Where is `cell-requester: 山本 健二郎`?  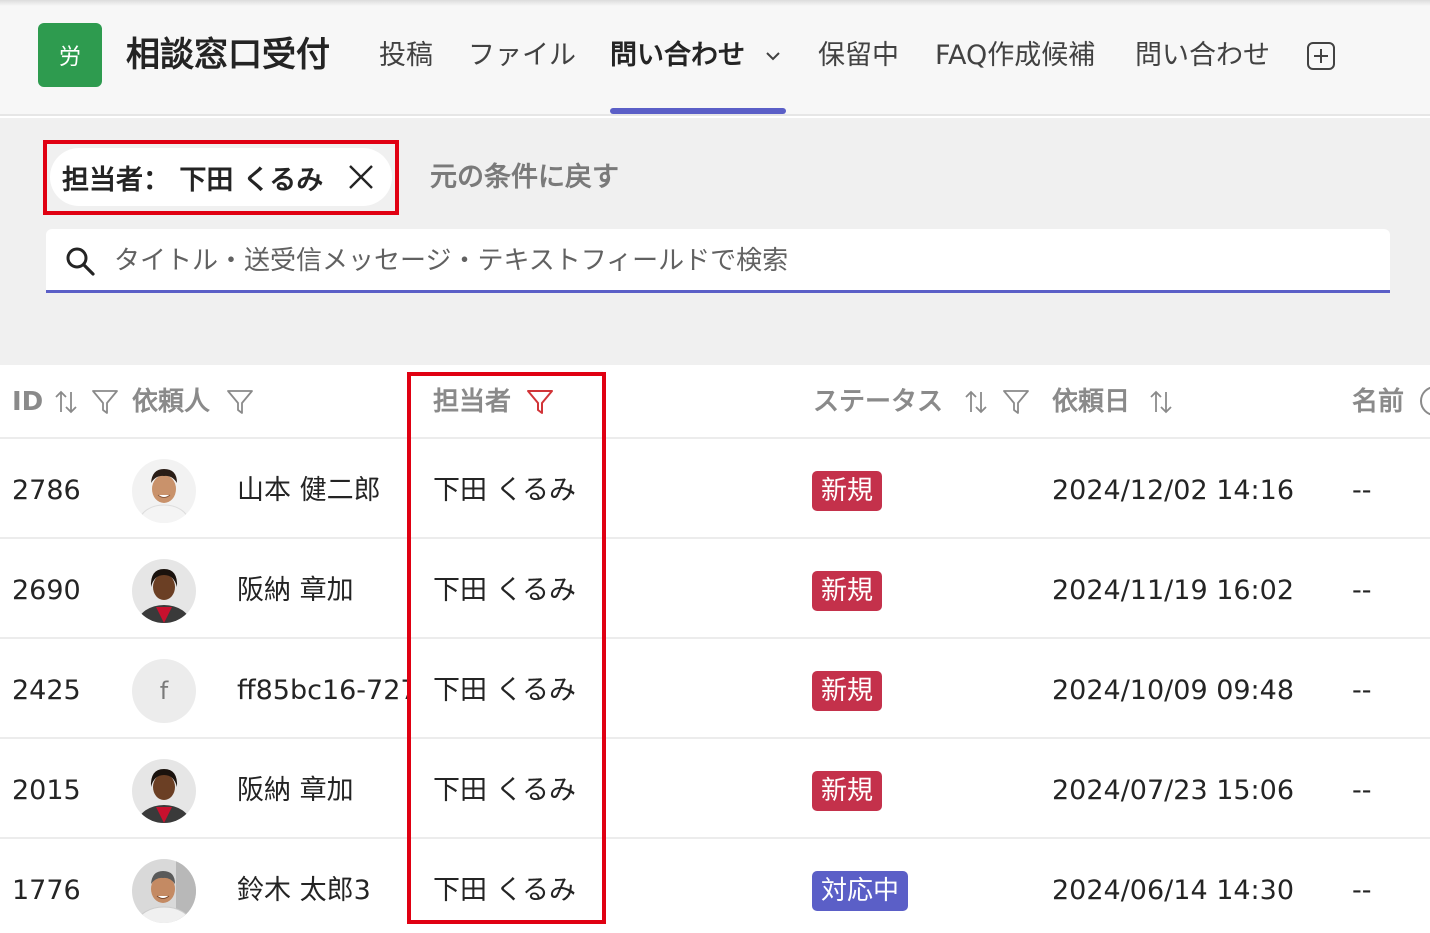
cell-requester: 山本 健二郎 is located at coordinates (309, 490).